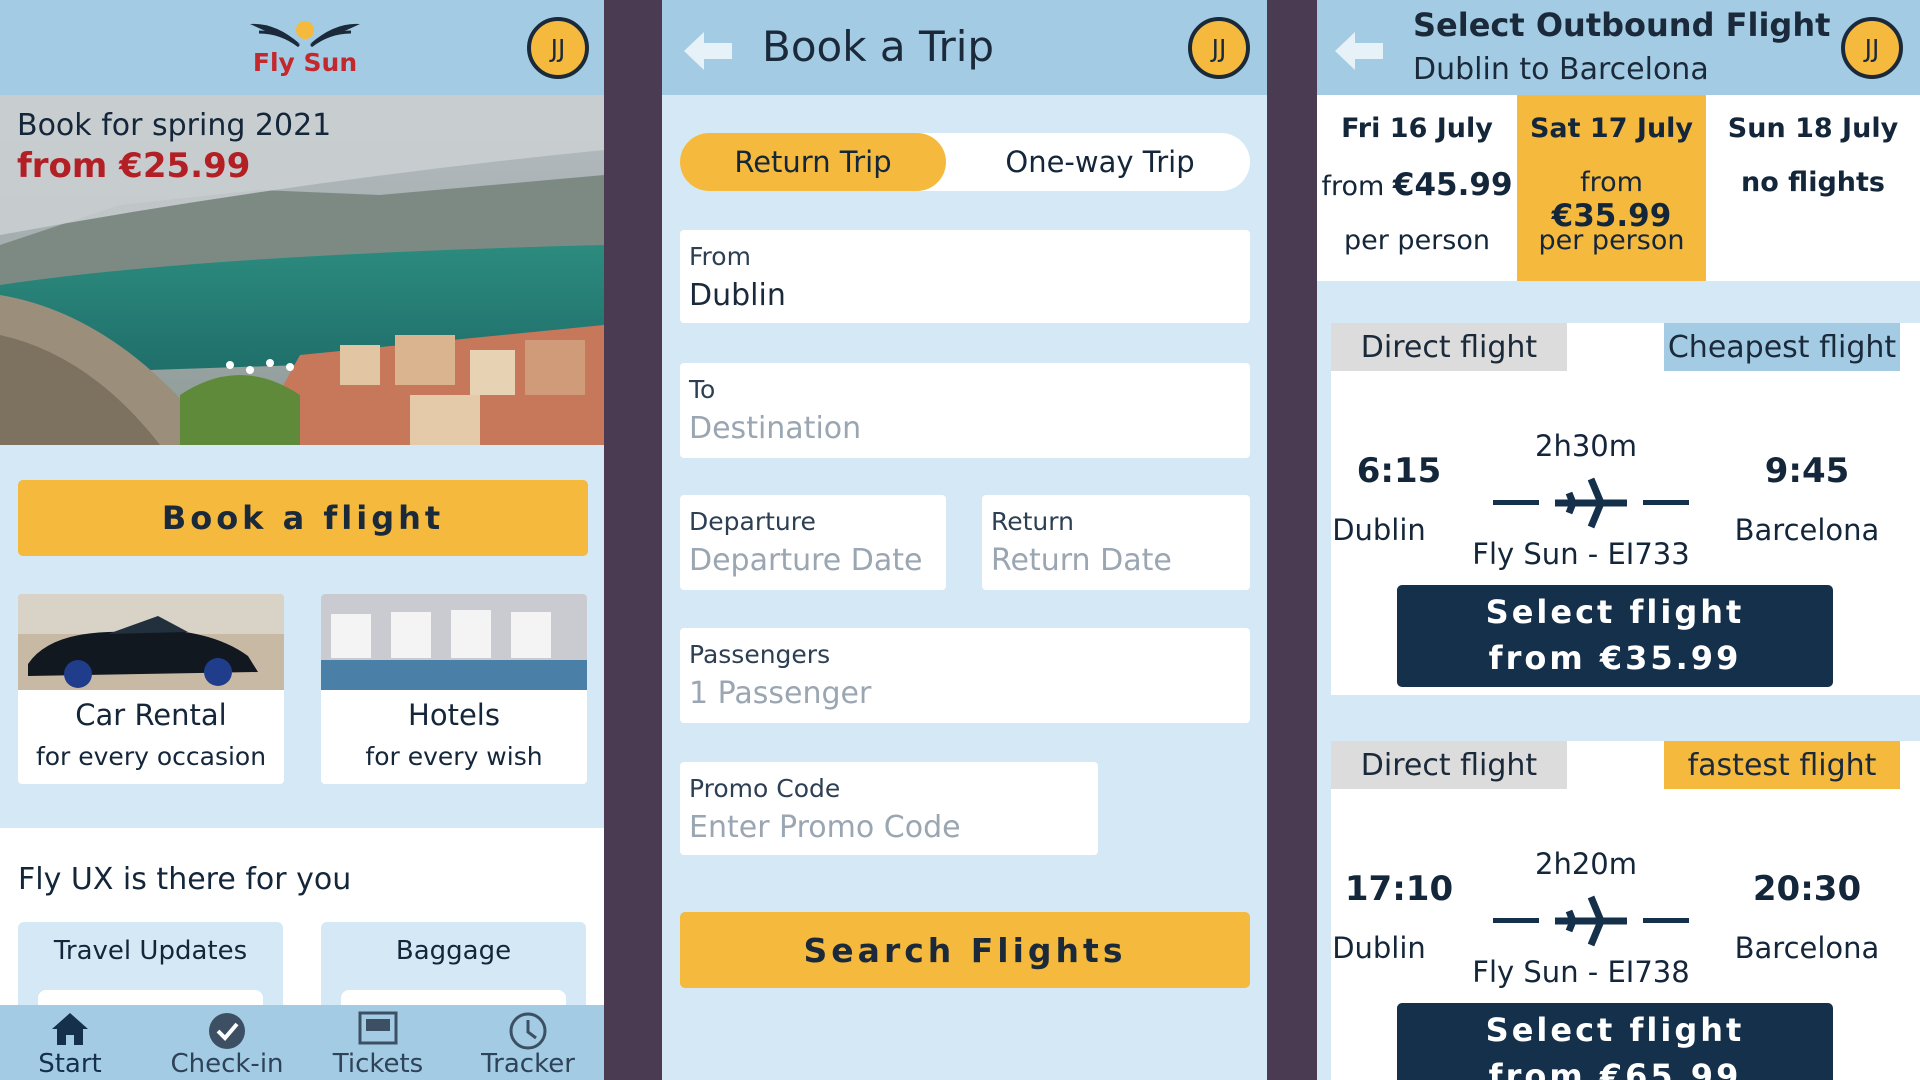 The image size is (1920, 1080). What do you see at coordinates (1116, 542) in the screenshot?
I see `return-date-field: Return Return Date` at bounding box center [1116, 542].